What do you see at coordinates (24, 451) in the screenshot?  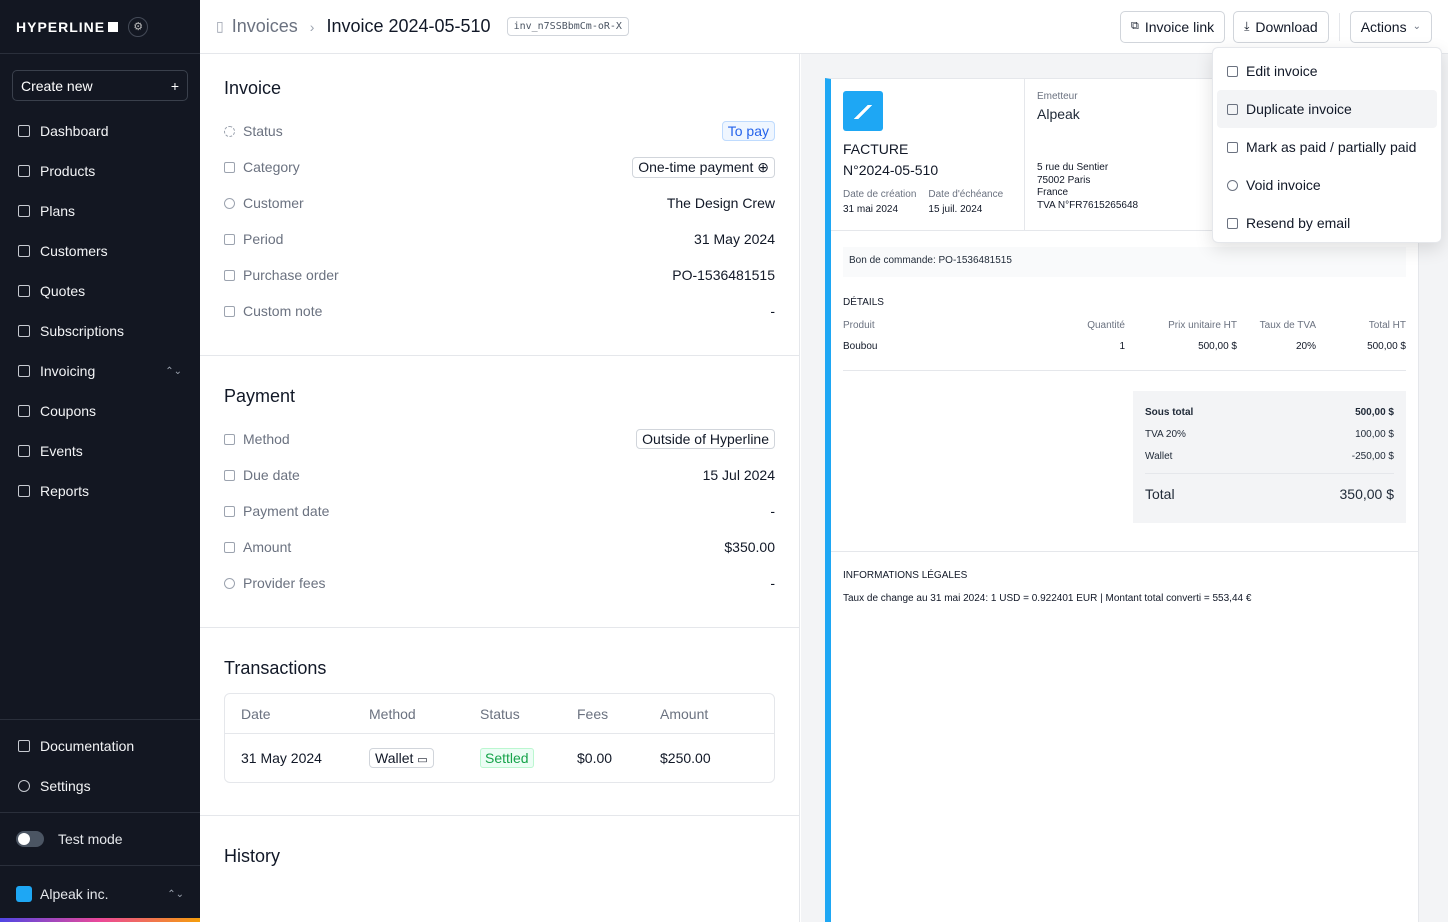 I see `database-icon` at bounding box center [24, 451].